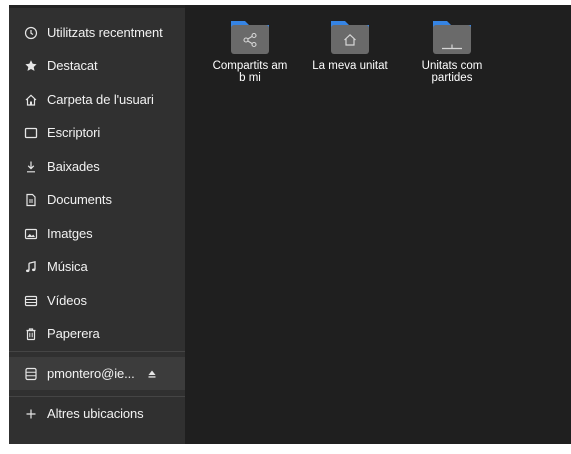  I want to click on sidebar-item-downloads: Baixades, so click(97, 166).